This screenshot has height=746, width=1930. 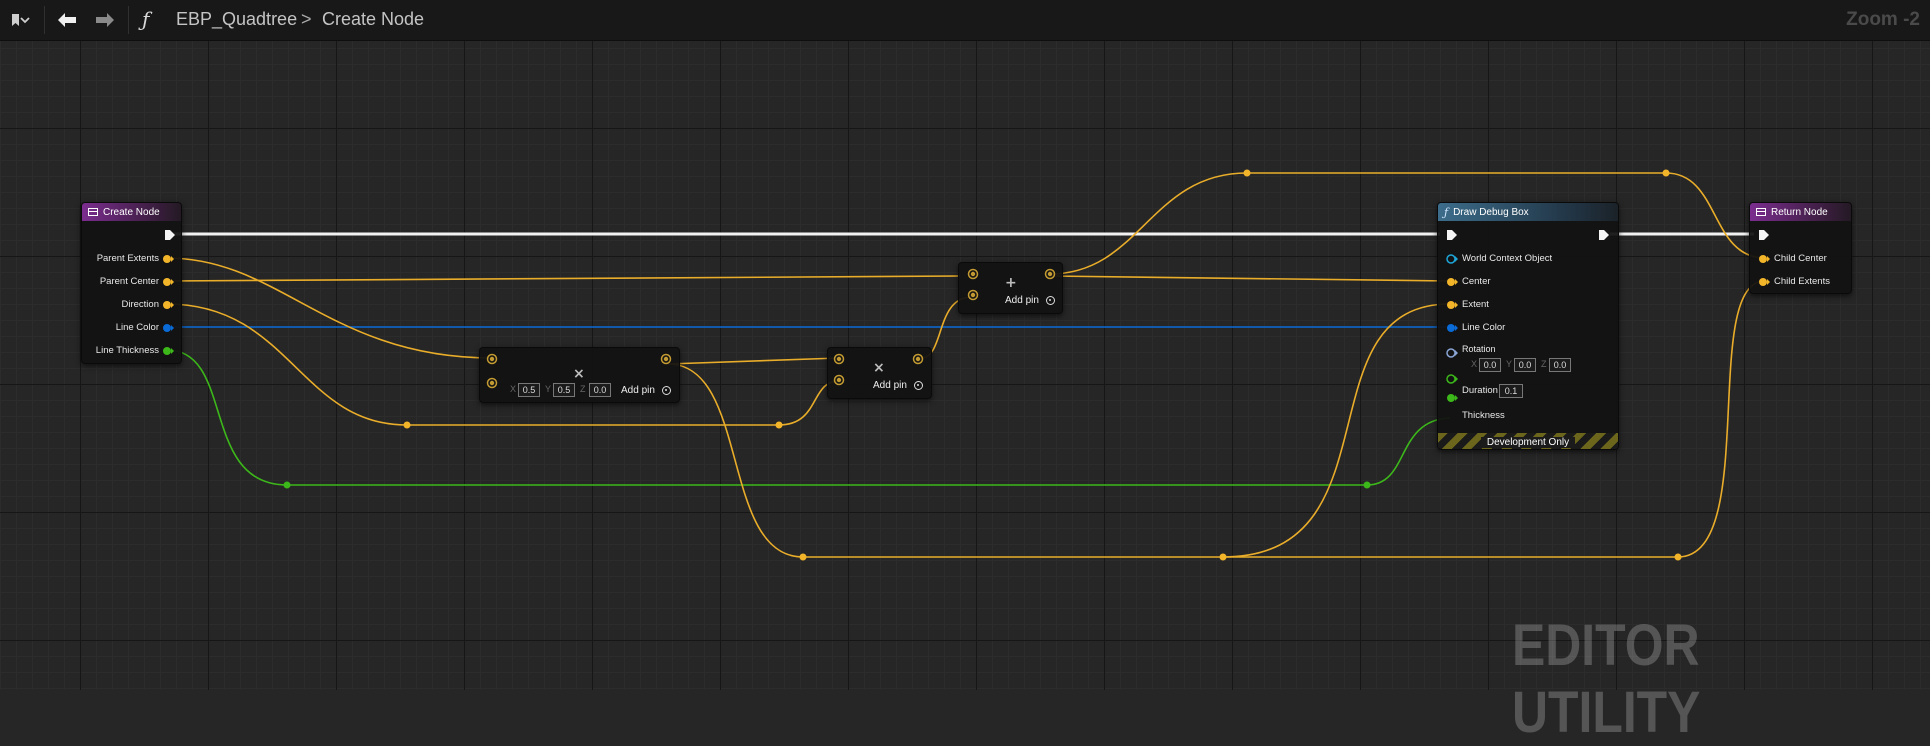 I want to click on rotation-z-label: Z, so click(x=1544, y=364).